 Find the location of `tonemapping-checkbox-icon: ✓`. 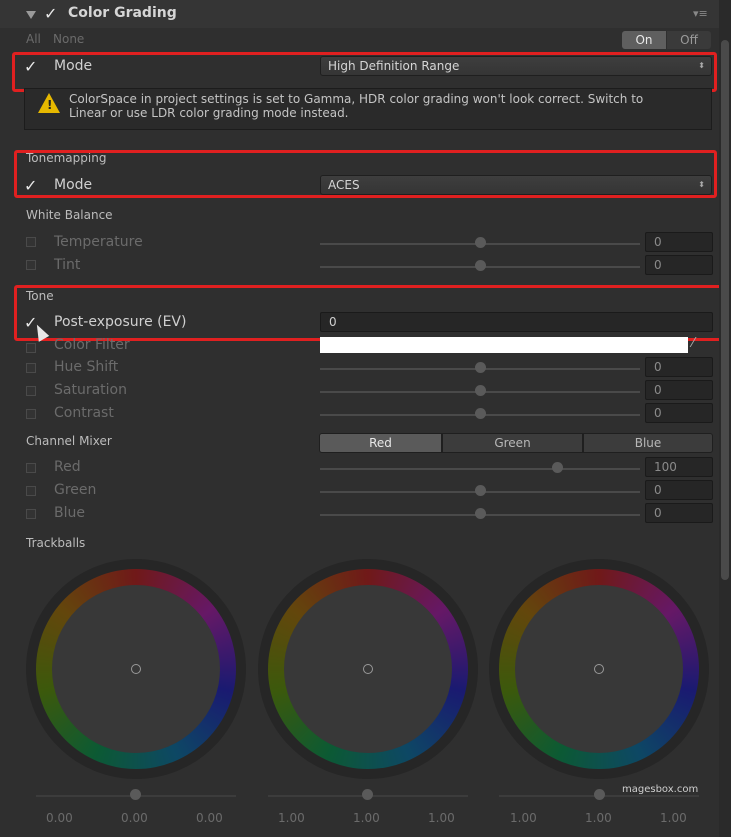

tonemapping-checkbox-icon: ✓ is located at coordinates (30, 185).